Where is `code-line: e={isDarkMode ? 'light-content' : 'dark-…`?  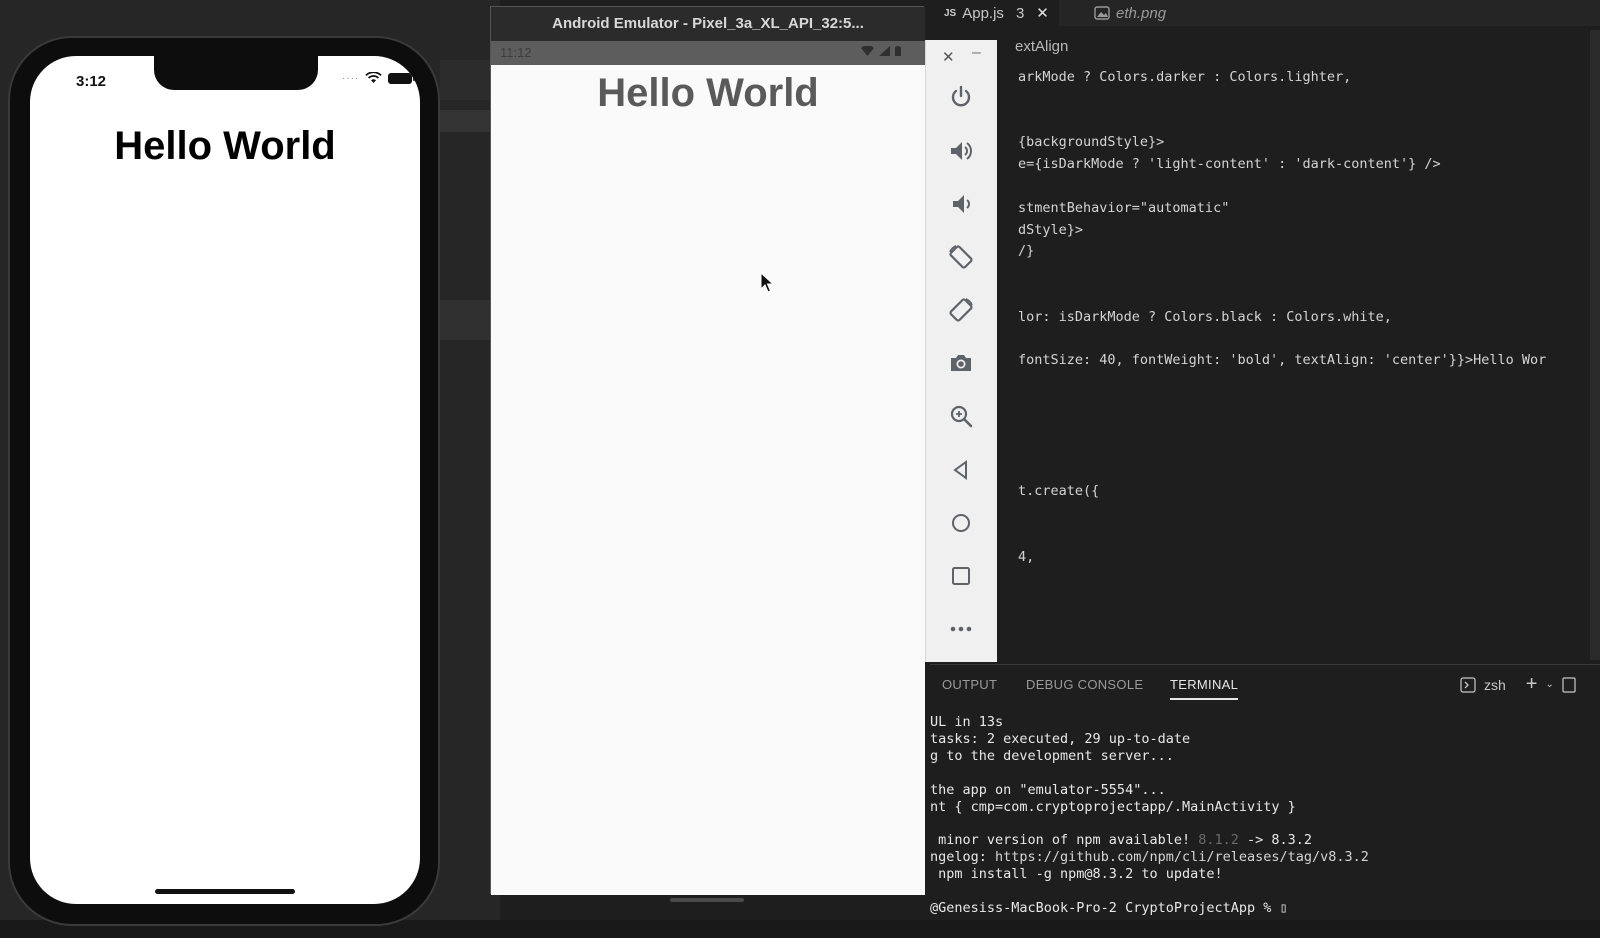 code-line: e={isDarkMode ? 'light-content' : 'dark-… is located at coordinates (1229, 164).